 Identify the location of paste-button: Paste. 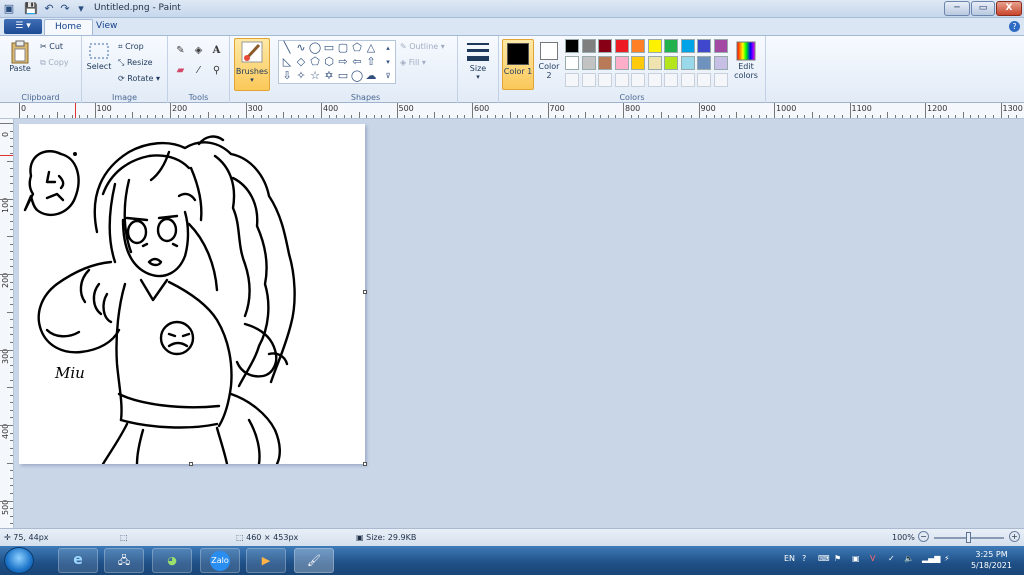
(20, 56).